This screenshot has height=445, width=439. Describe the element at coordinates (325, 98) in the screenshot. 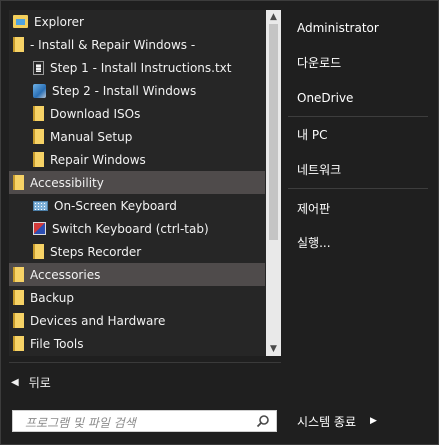

I see `right-item-onedrive: OneDrive` at that location.